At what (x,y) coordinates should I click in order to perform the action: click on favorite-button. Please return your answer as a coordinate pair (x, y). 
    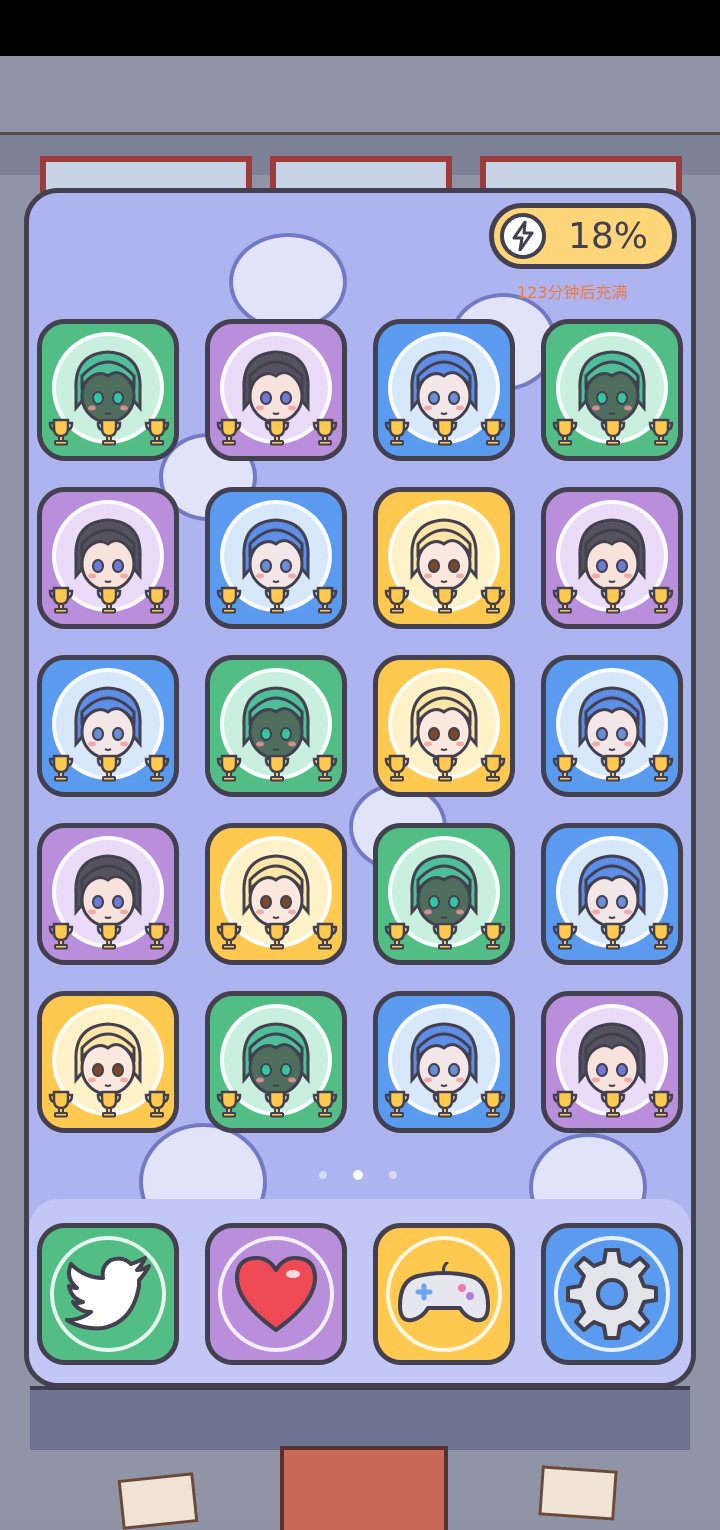
    Looking at the image, I should click on (276, 1294).